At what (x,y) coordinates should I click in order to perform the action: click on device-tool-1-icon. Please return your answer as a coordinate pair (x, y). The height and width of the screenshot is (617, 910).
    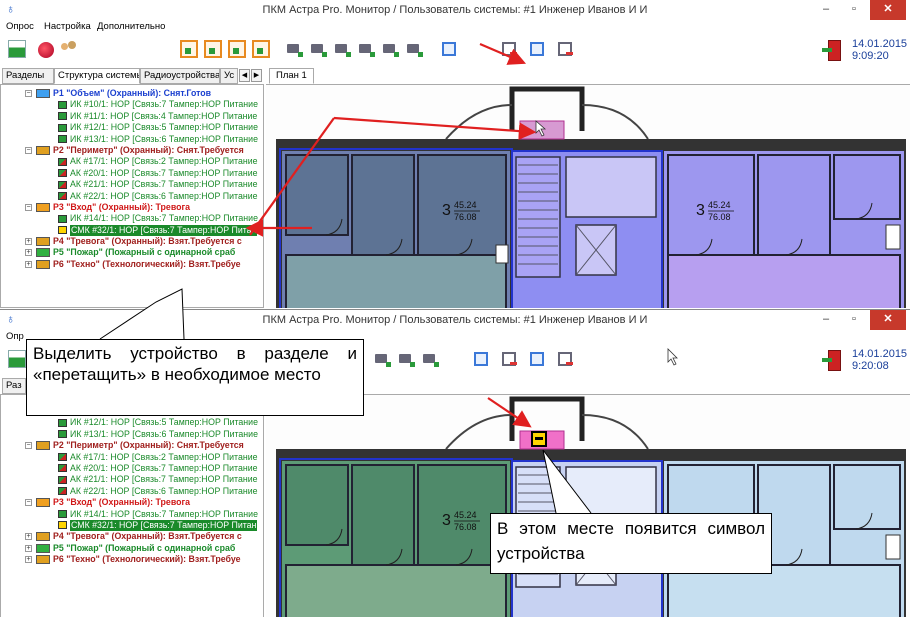
    Looking at the image, I should click on (295, 49).